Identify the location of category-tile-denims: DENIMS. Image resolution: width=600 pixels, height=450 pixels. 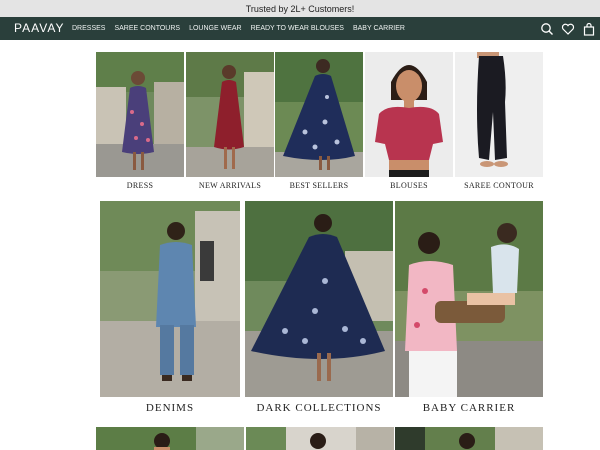
(170, 309).